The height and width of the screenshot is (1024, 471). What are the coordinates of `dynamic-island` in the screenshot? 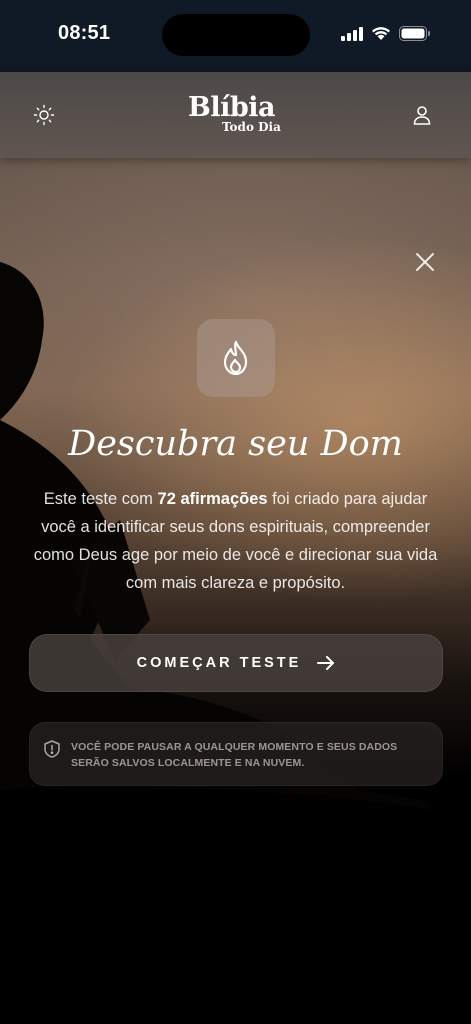 It's located at (236, 35).